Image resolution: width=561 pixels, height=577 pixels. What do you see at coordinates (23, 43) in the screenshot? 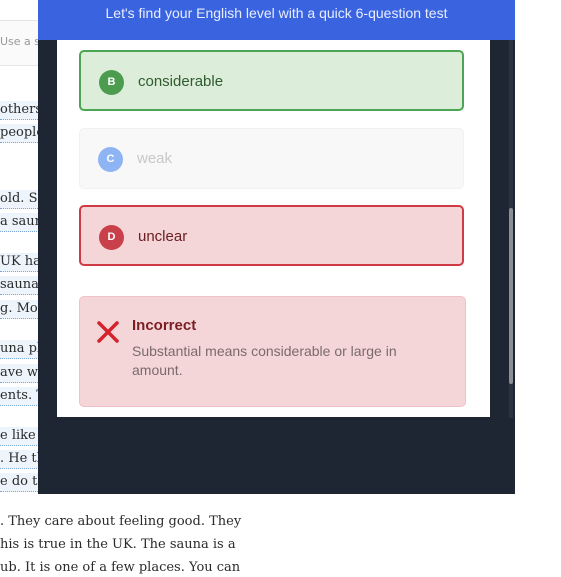
I see `search-strip: Use a sa` at bounding box center [23, 43].